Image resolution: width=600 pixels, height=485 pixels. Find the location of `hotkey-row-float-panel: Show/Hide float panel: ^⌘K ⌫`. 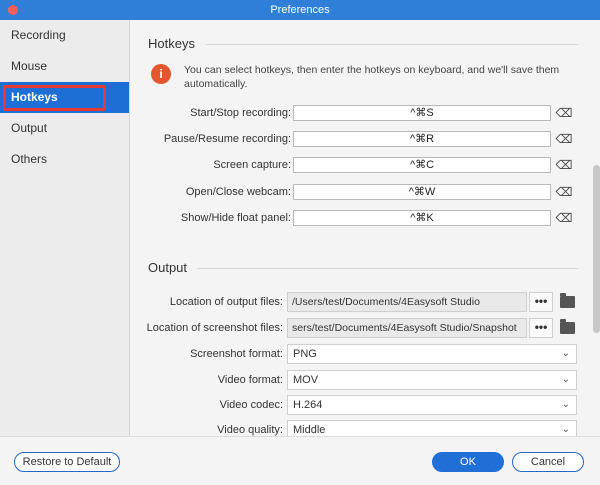

hotkey-row-float-panel: Show/Hide float panel: ^⌘K ⌫ is located at coordinates (361, 219).